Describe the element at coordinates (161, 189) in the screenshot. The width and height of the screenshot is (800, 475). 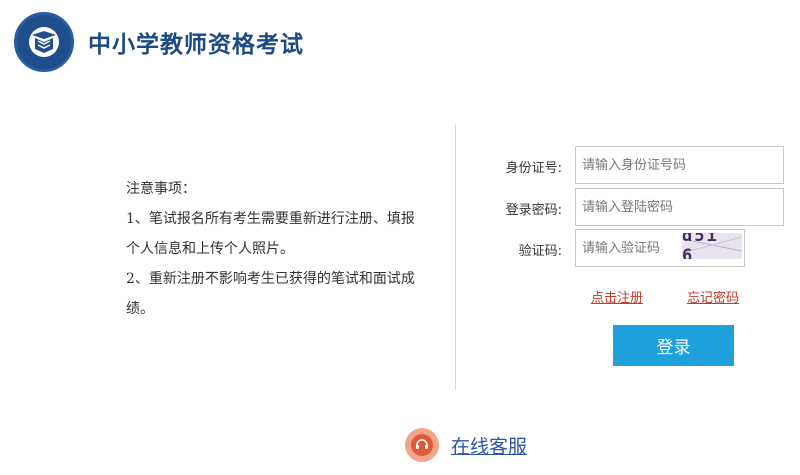
I see `notice-heading: 注意事项：` at that location.